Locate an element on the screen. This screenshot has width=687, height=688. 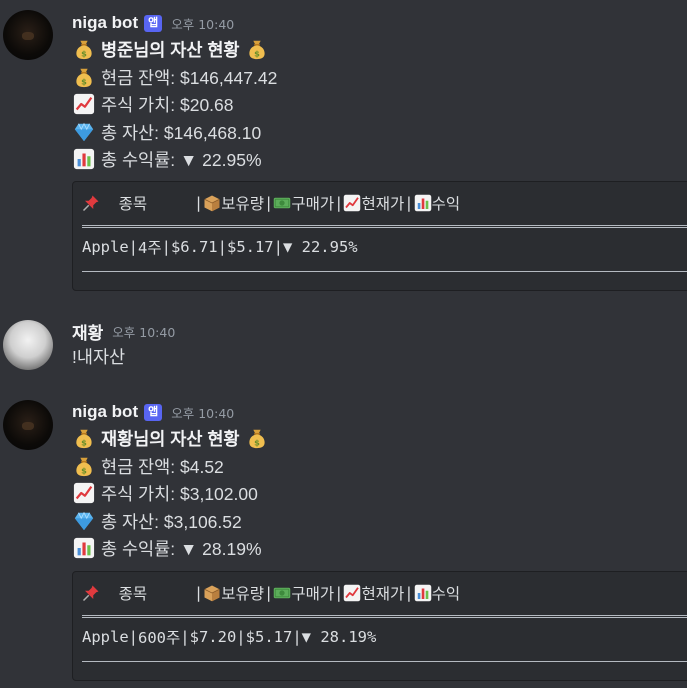
message-text: !내자산 is located at coordinates (99, 356).